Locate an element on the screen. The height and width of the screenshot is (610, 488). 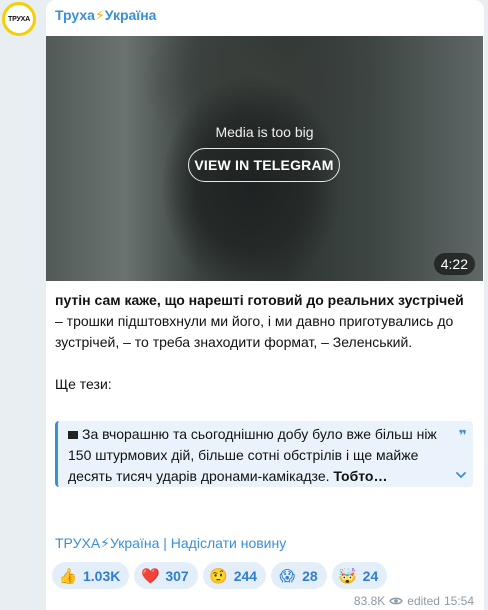
view-in-telegram-button: VIEW IN TELEGRAM is located at coordinates (264, 165).